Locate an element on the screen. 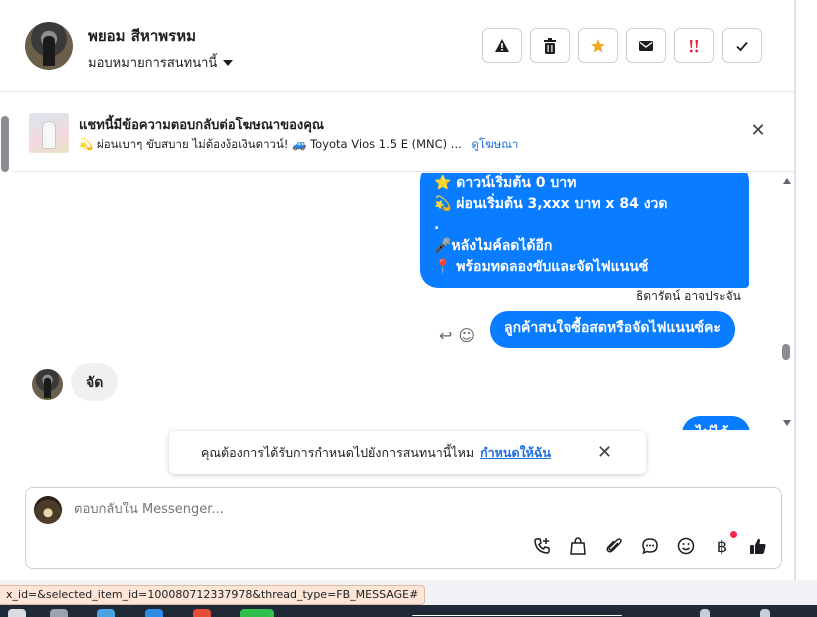 This screenshot has height=617, width=817. message-line: 💫 ผ่อนเริ่มต้น 3,xxx บาท x 84 งวด is located at coordinates (551, 204).